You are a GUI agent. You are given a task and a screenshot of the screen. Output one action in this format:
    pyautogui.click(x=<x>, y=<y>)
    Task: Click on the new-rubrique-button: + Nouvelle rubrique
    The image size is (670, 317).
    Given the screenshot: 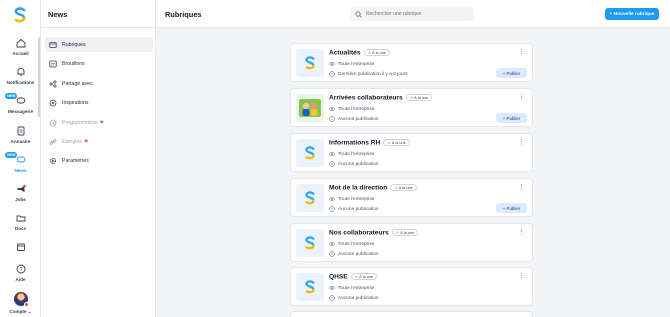 What is the action you would take?
    pyautogui.click(x=632, y=14)
    